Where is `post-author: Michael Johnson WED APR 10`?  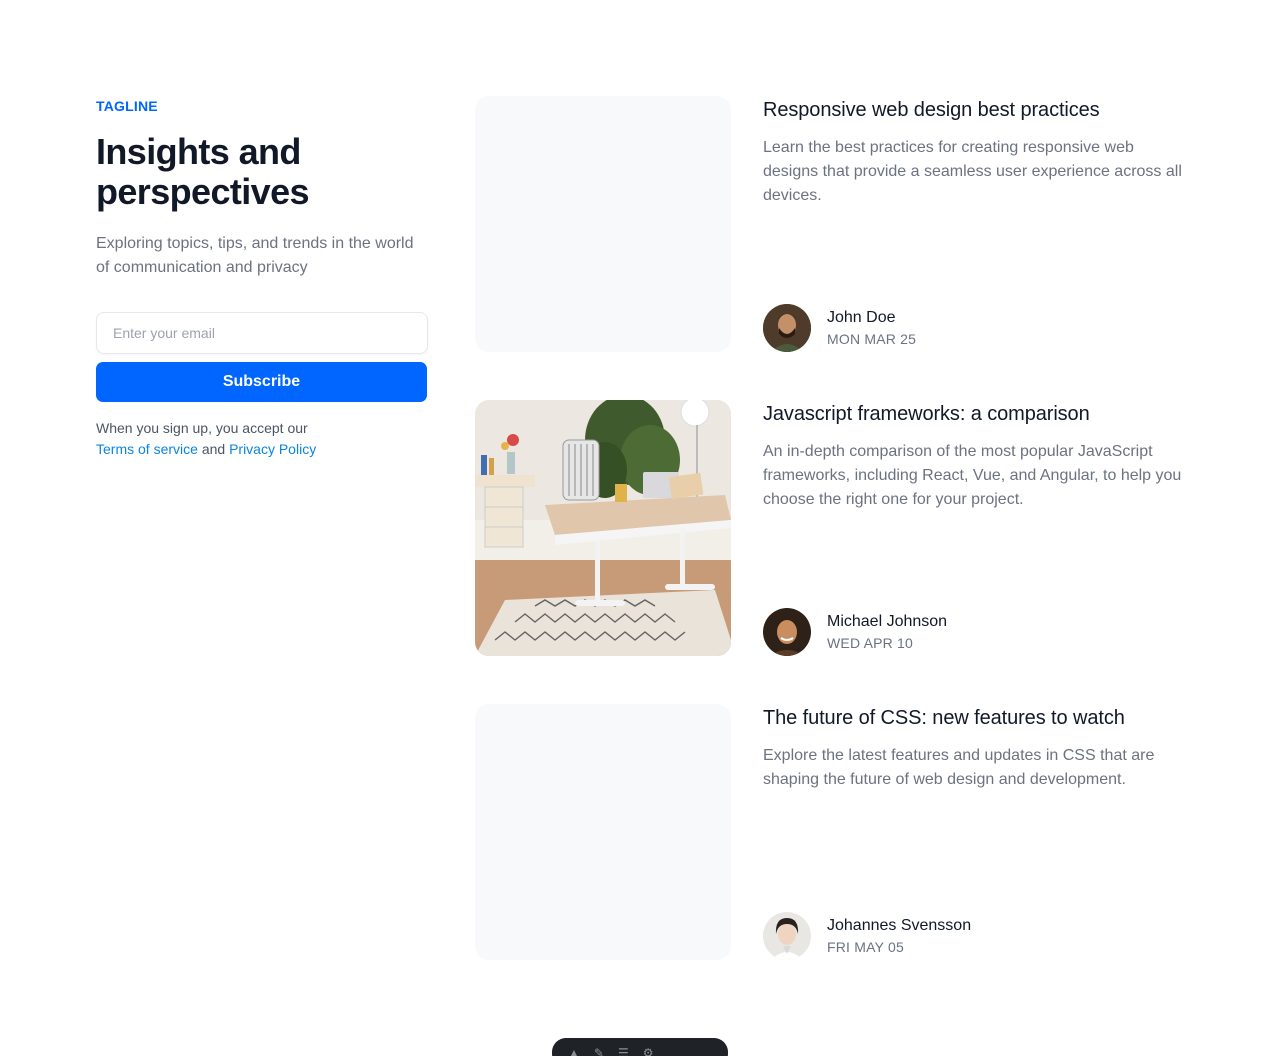
post-author: Michael Johnson WED APR 10 is located at coordinates (855, 632).